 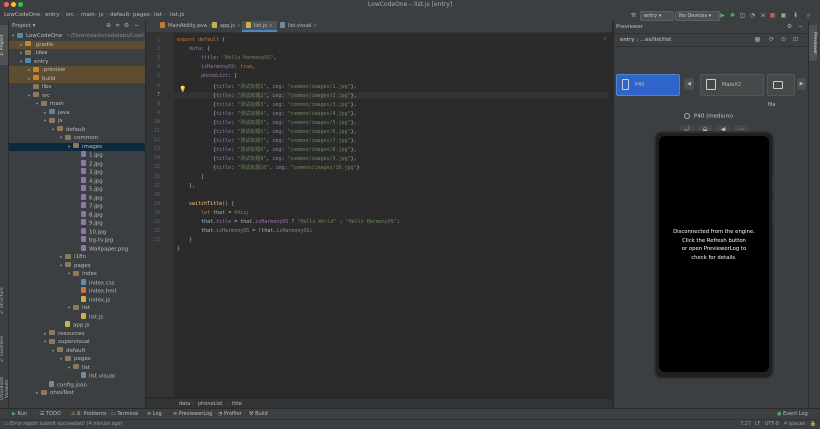 I want to click on tree-item: ▾ main, so click(x=77, y=104).